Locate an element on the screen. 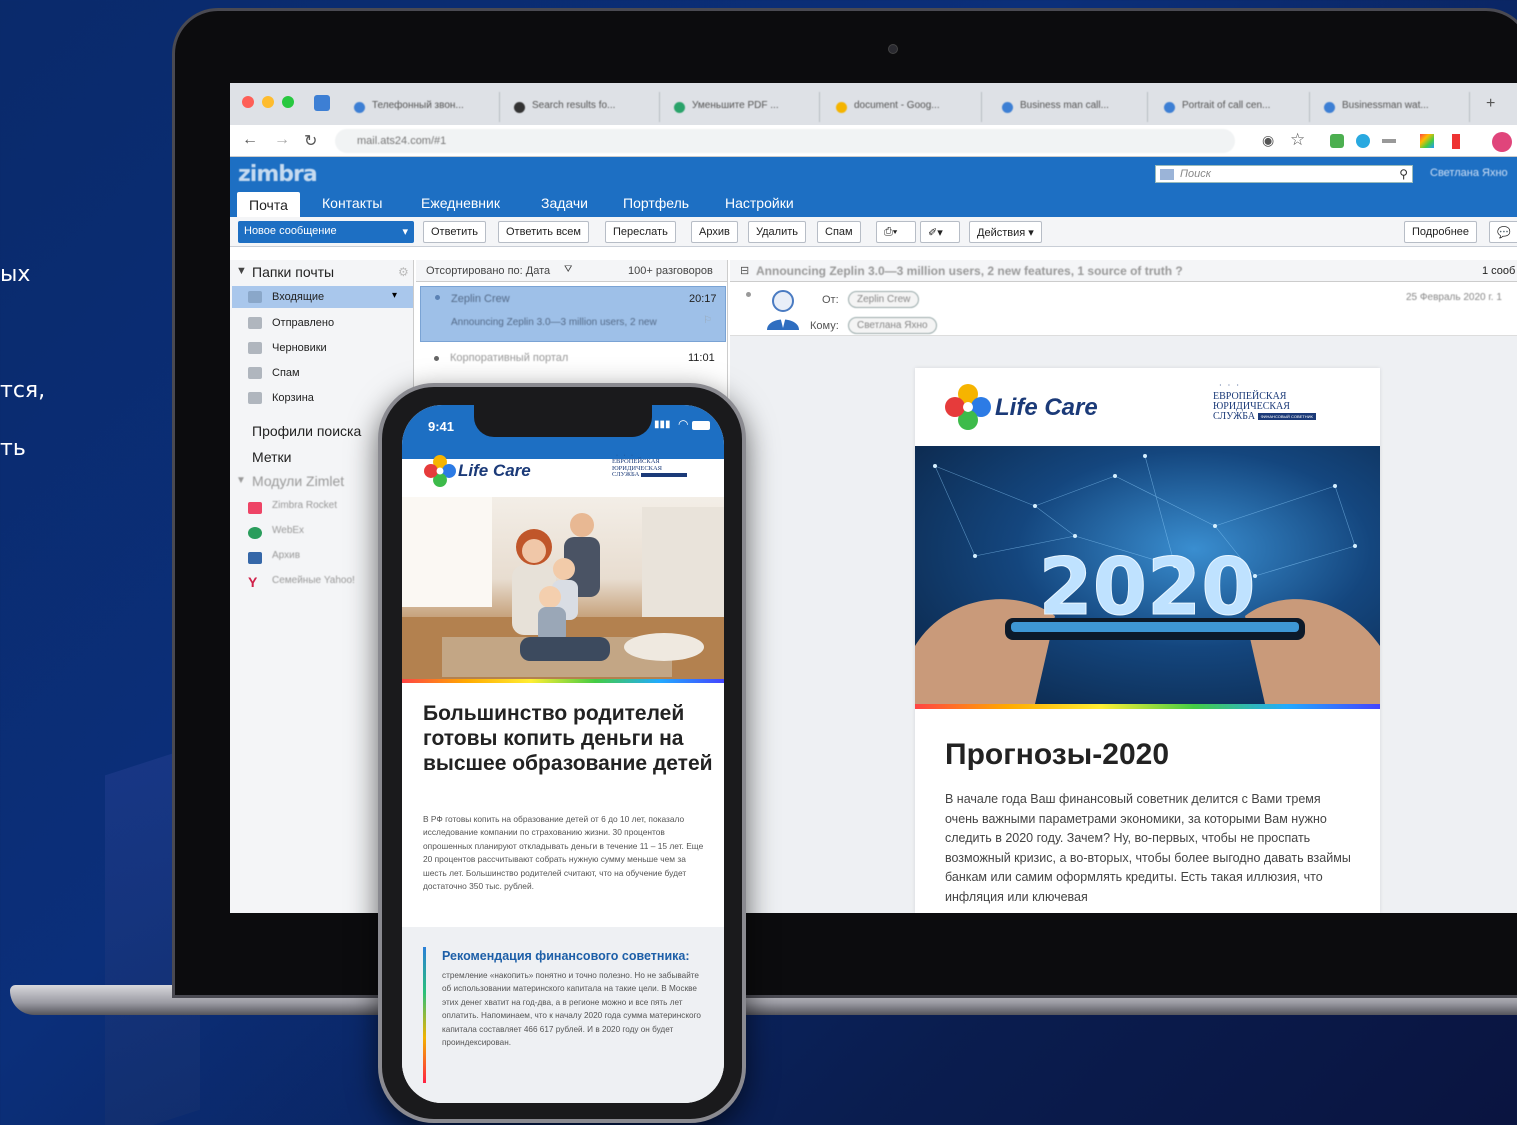 This screenshot has width=1517, height=1125. folder-trash: Корзина is located at coordinates (293, 398).